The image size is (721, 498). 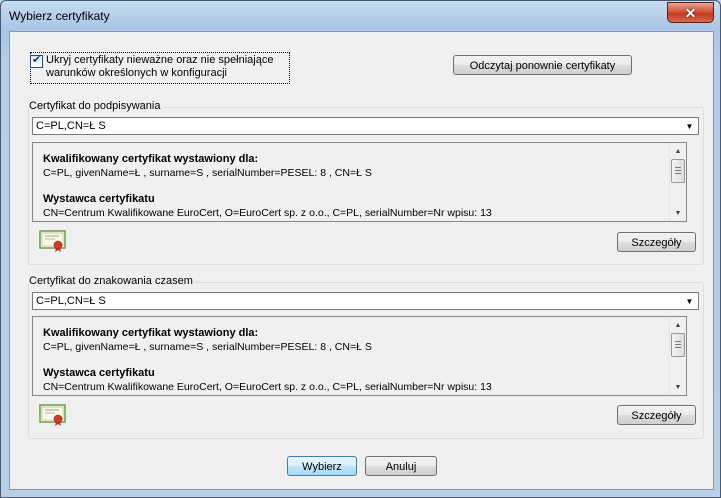 What do you see at coordinates (360, 16) in the screenshot?
I see `title-bar: Wybierz certyfikaty ✕` at bounding box center [360, 16].